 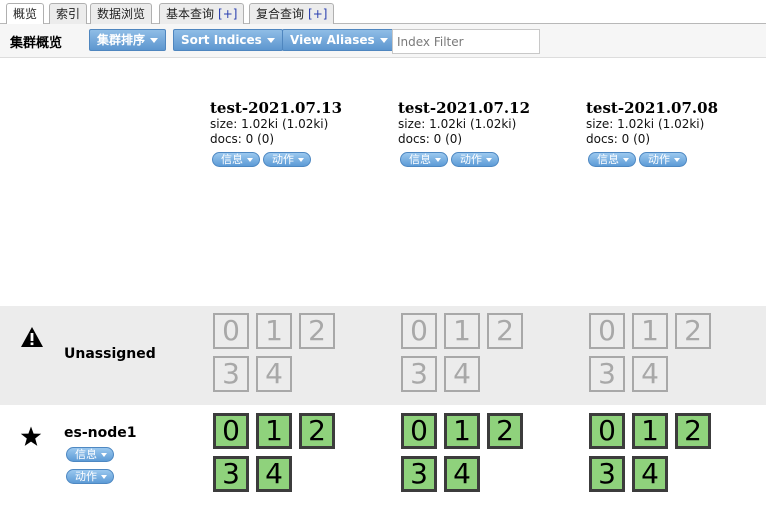 What do you see at coordinates (464, 108) in the screenshot?
I see `index-name: test-2021.07.12` at bounding box center [464, 108].